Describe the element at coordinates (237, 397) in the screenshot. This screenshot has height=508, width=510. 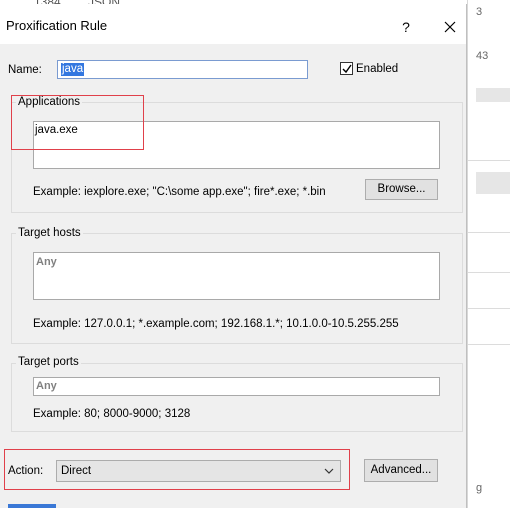
I see `target-ports-group` at that location.